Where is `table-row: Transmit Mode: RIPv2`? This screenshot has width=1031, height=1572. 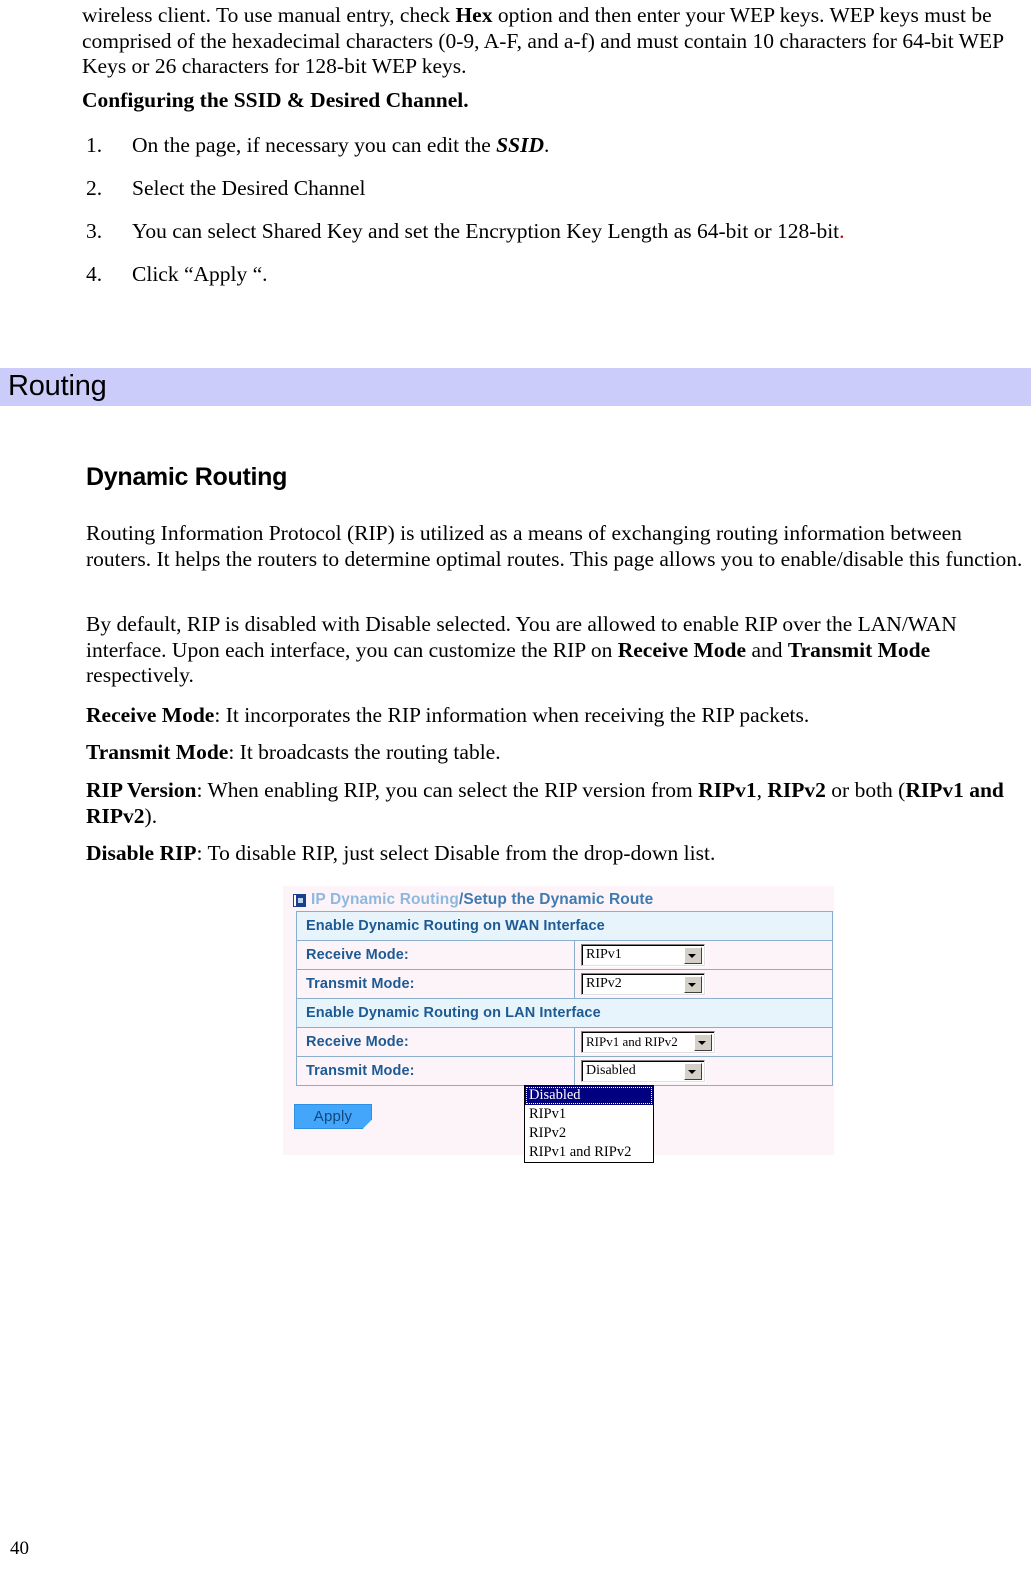 table-row: Transmit Mode: RIPv2 is located at coordinates (564, 984).